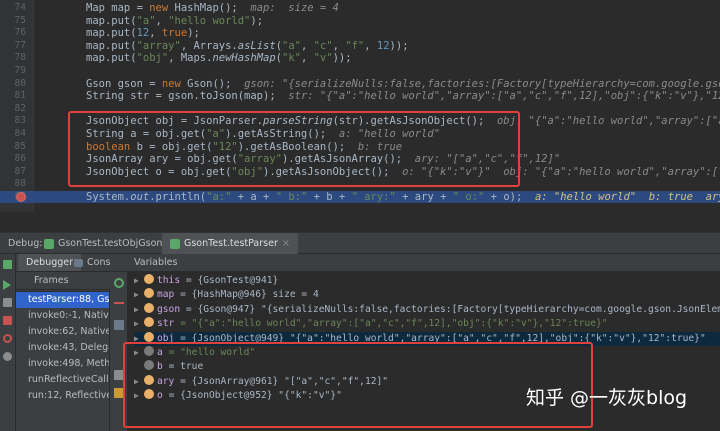  Describe the element at coordinates (193, 33) in the screenshot. I see `code-token: );` at that location.